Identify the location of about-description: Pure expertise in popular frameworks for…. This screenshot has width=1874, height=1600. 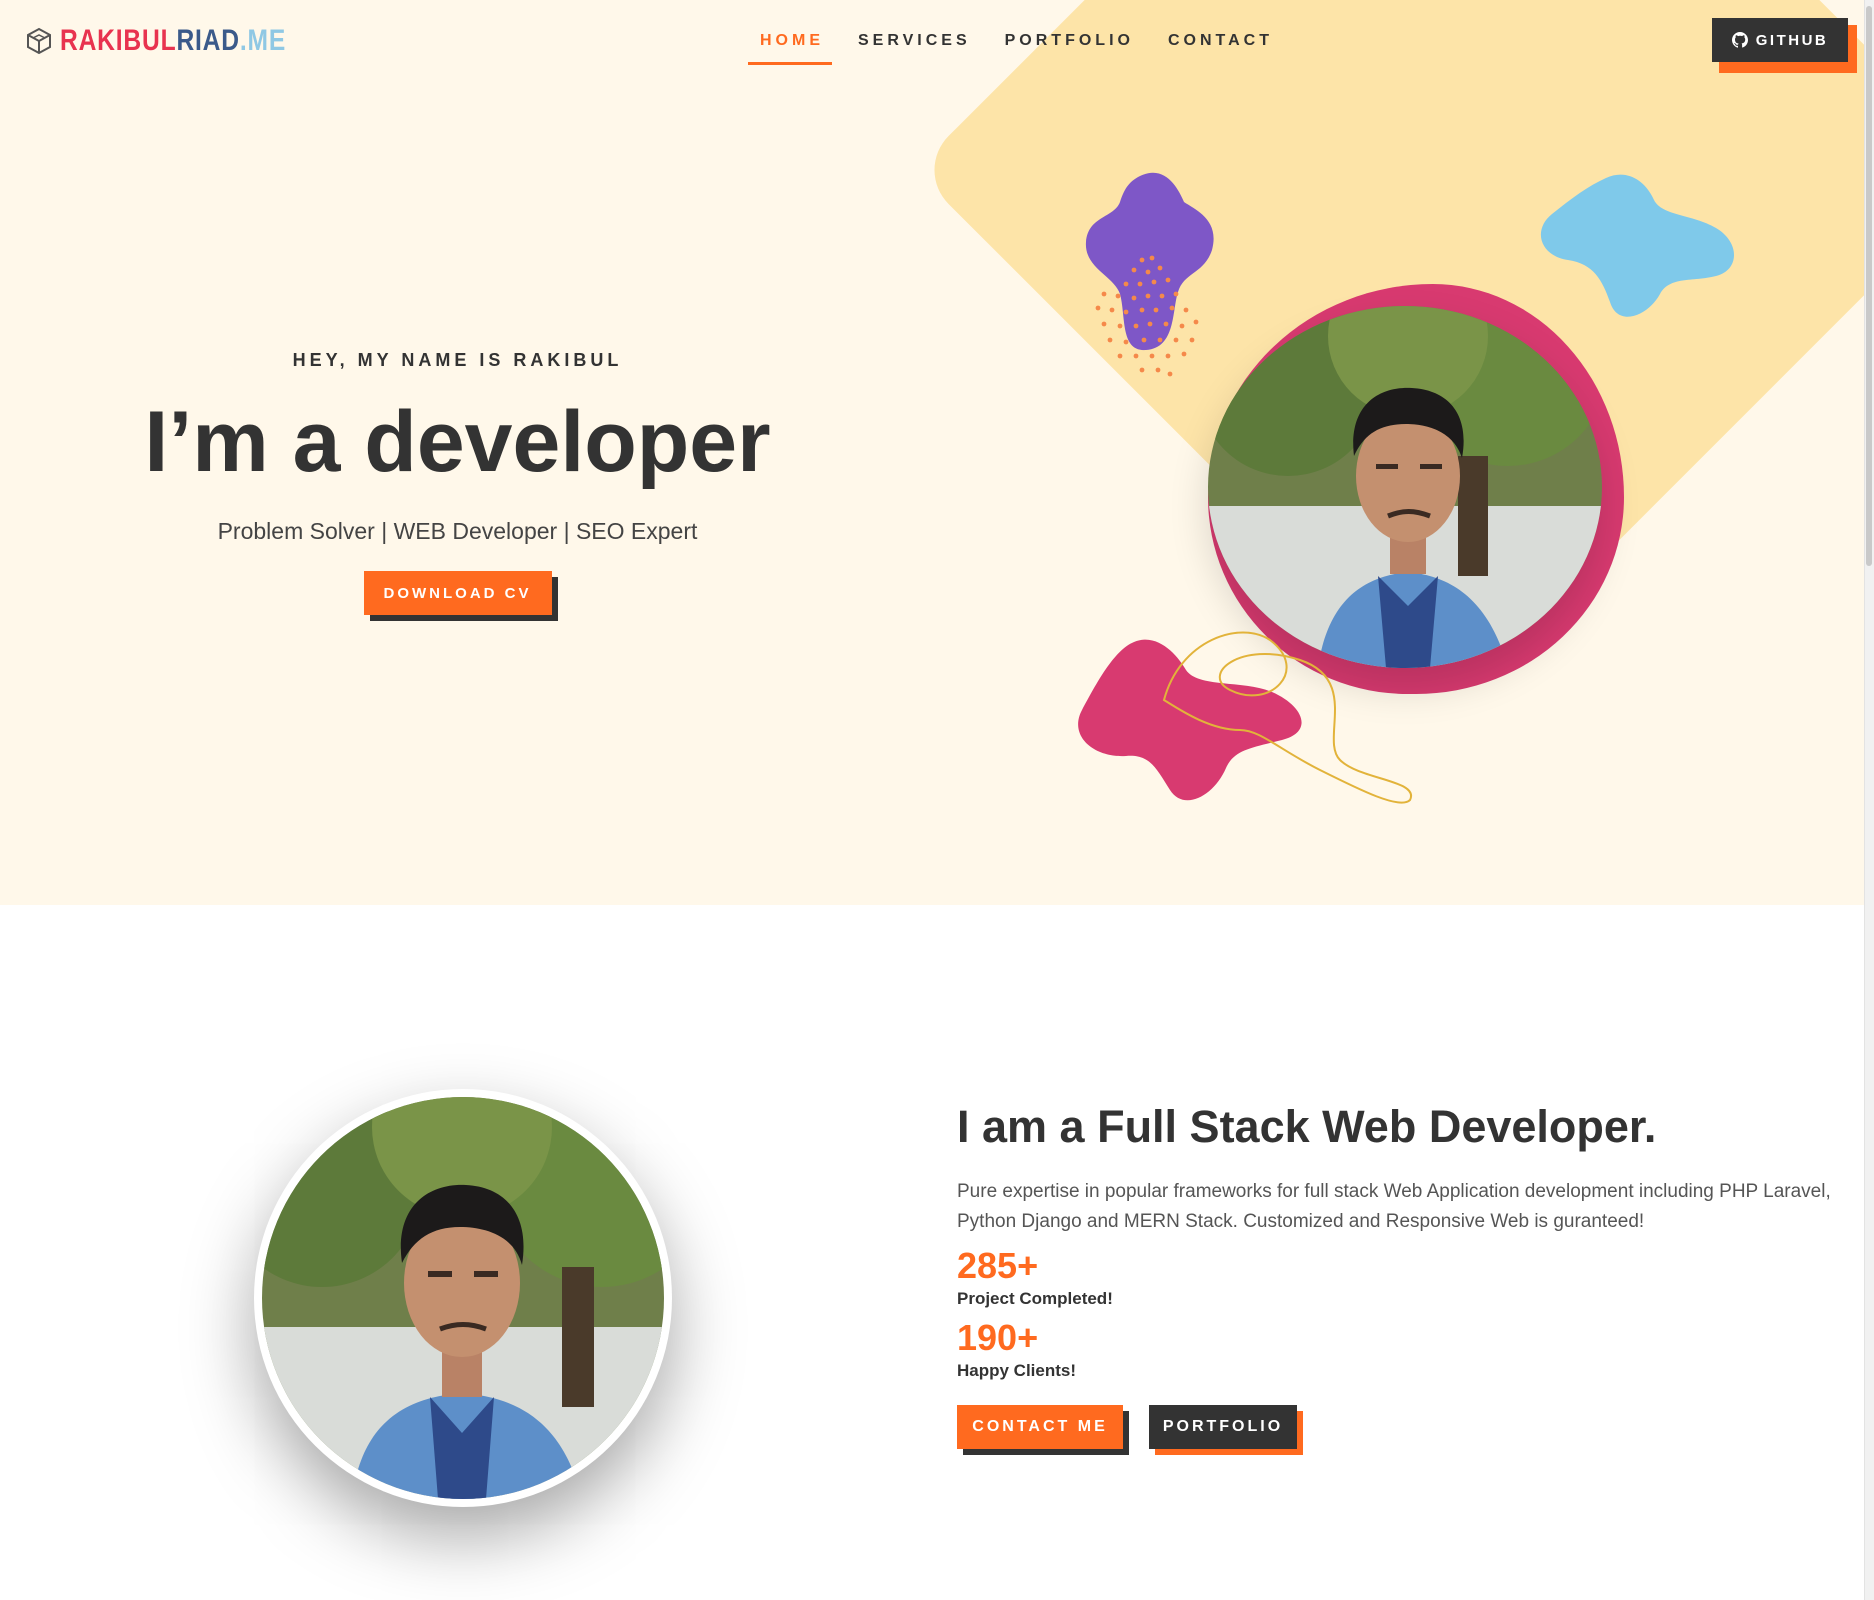
(1394, 1206).